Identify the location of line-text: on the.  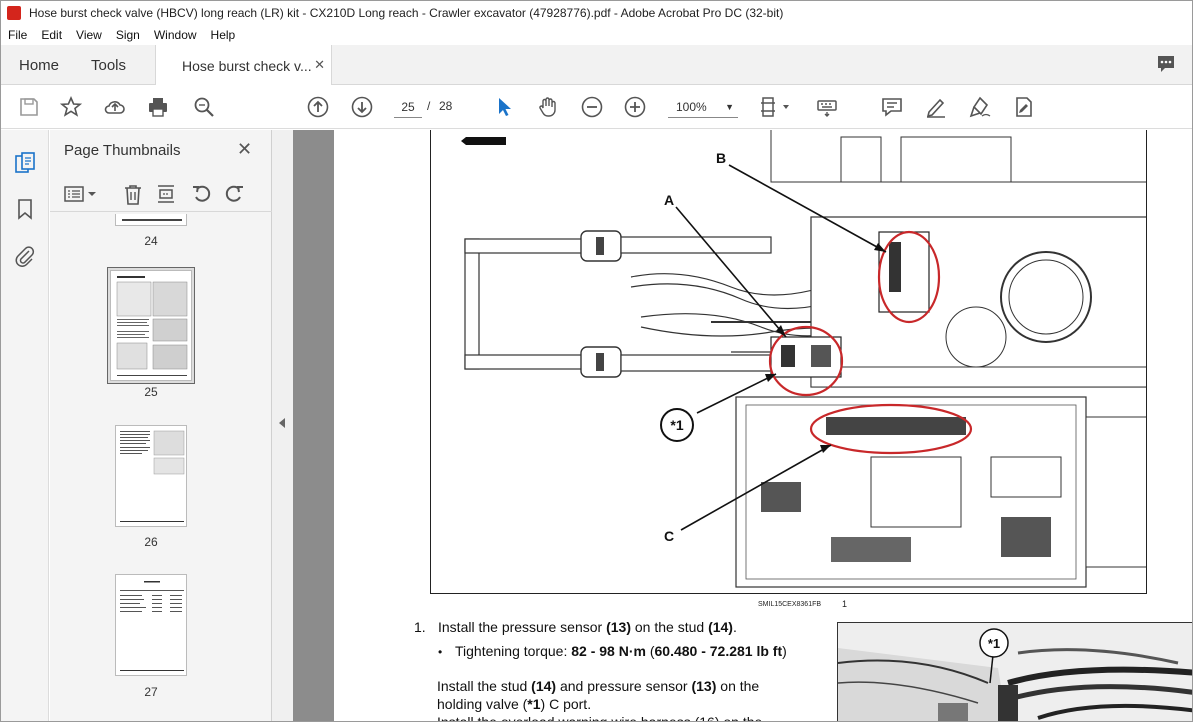
(738, 686).